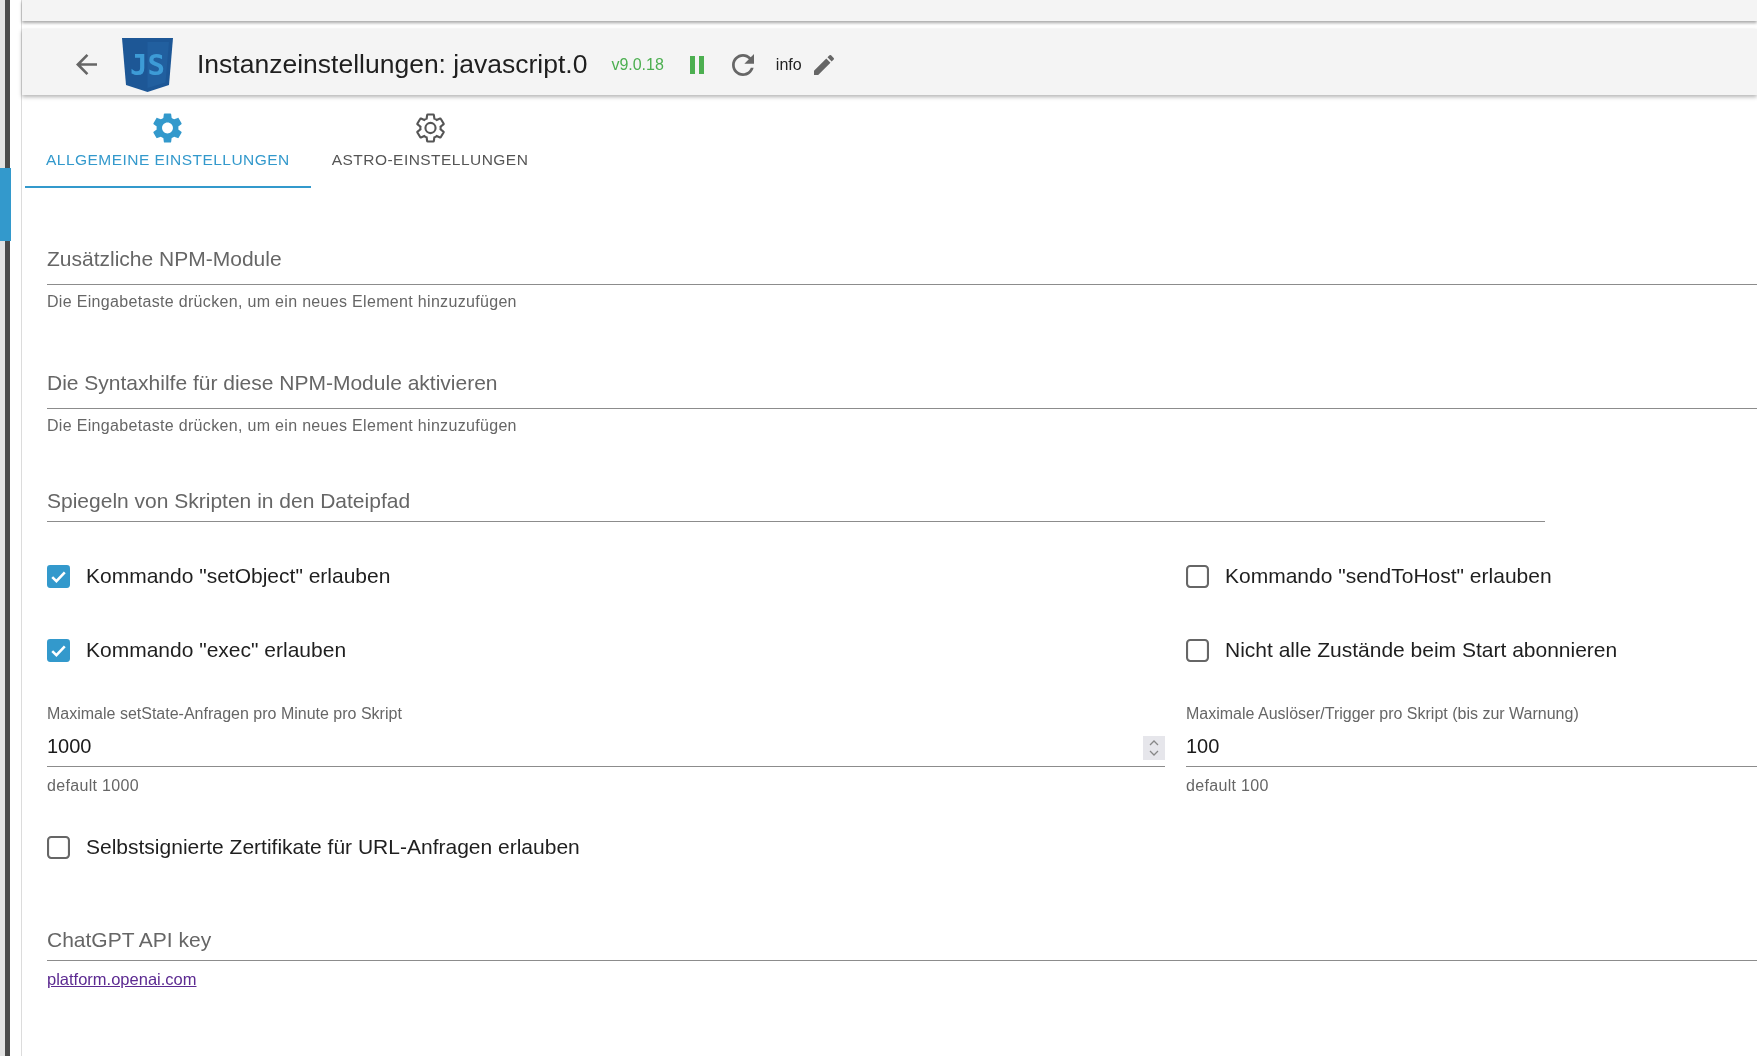 This screenshot has width=1757, height=1056. I want to click on shield-logo: JS, so click(147, 64).